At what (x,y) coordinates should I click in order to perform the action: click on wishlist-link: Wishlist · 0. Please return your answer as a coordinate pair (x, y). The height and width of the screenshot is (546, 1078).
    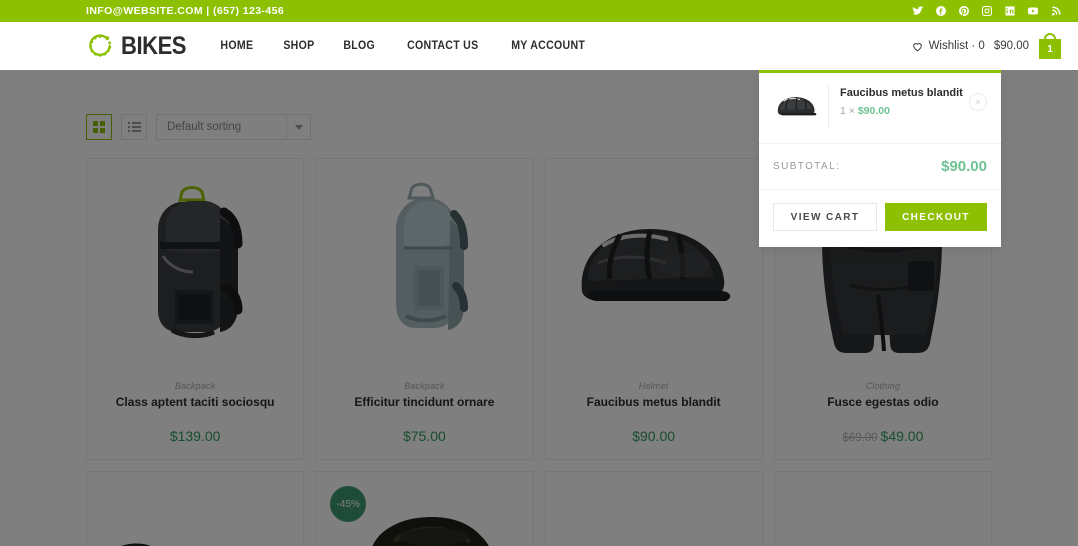
    Looking at the image, I should click on (948, 46).